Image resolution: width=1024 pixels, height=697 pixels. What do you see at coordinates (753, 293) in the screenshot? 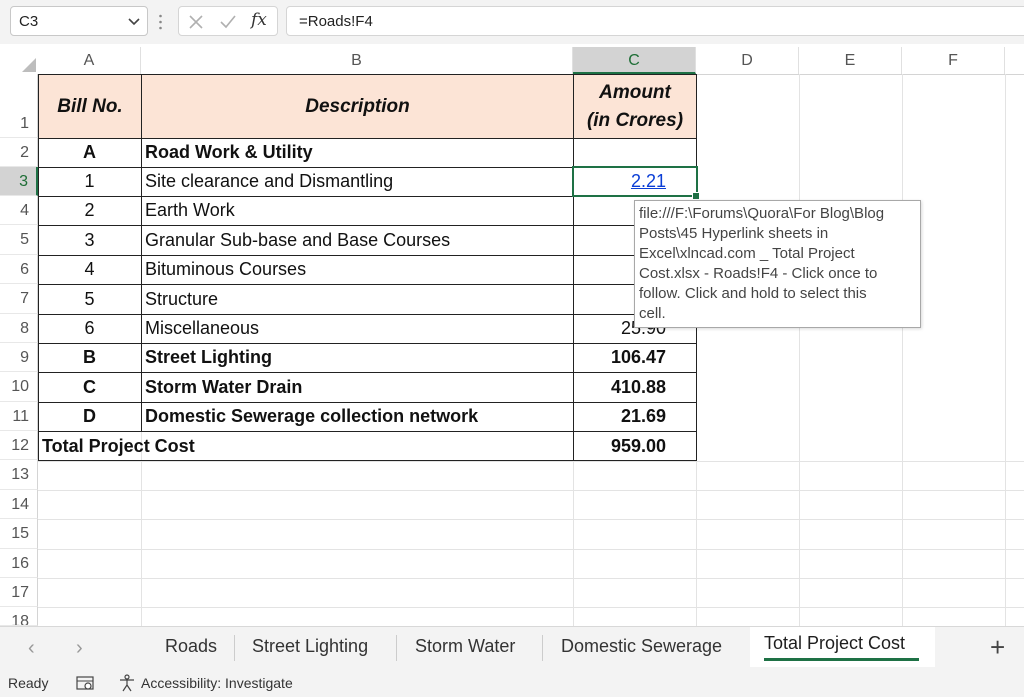
I see `tooltip-line: follow. Click and hold to select this` at bounding box center [753, 293].